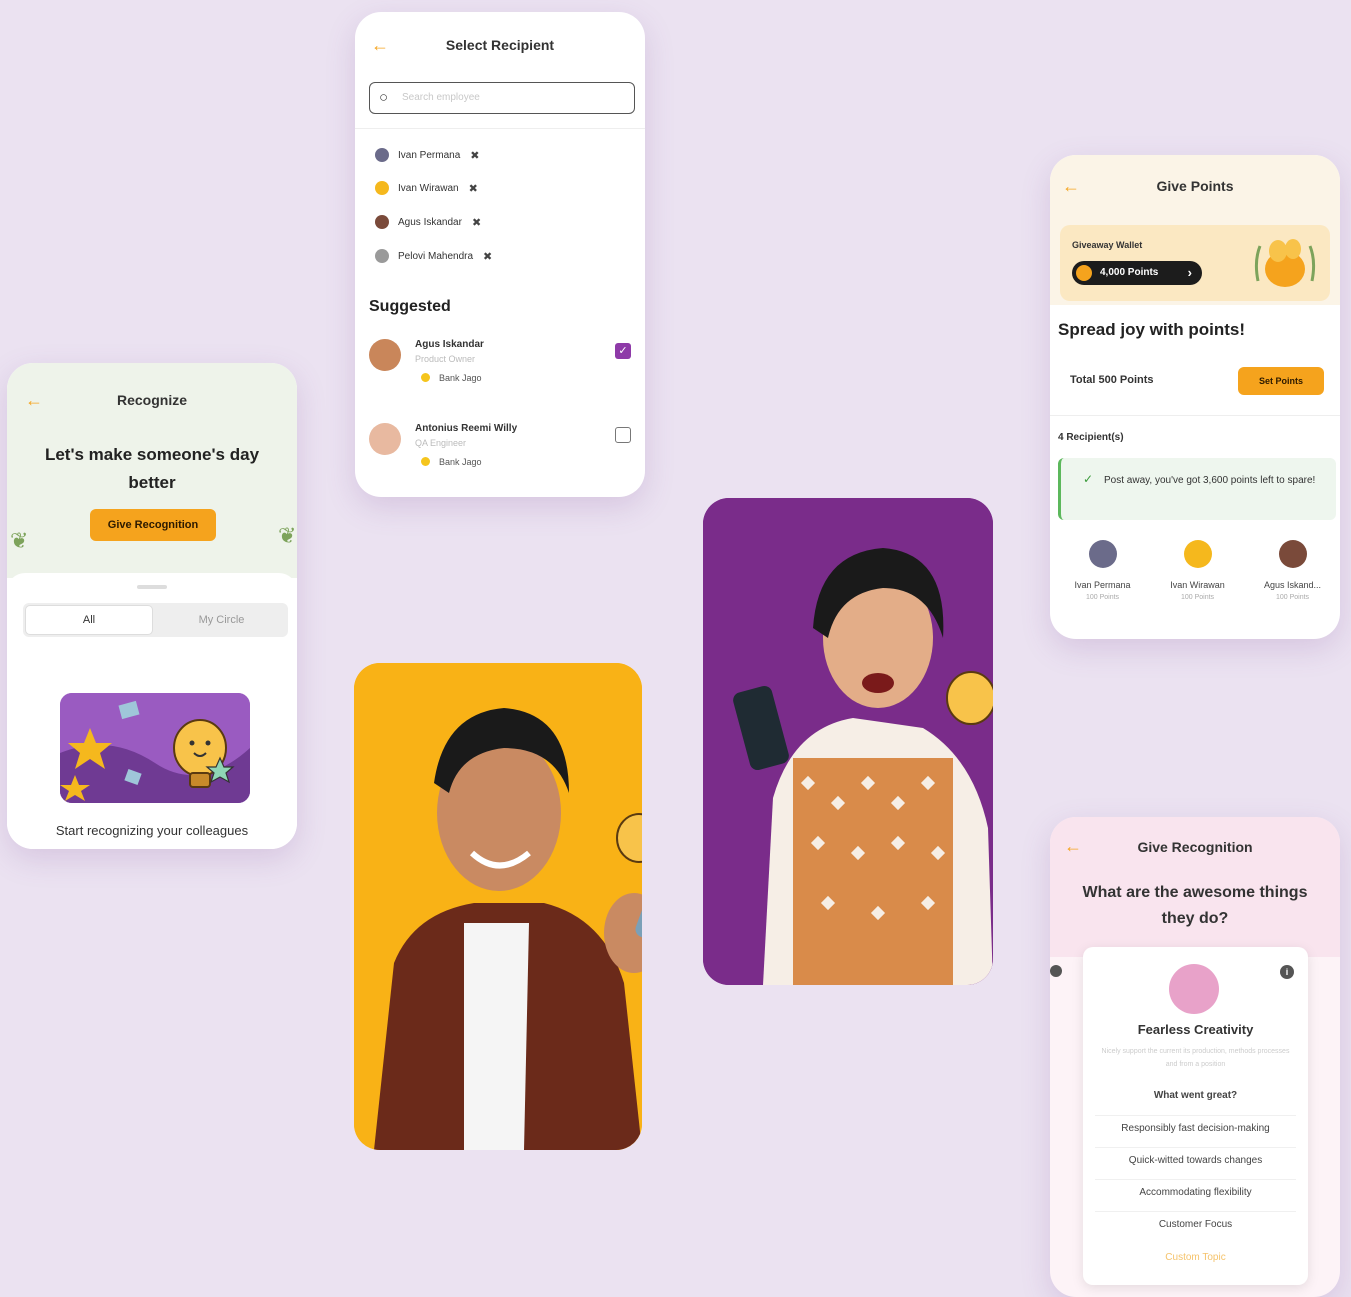 The image size is (1351, 1297). What do you see at coordinates (1195, 1160) in the screenshot?
I see `option-chip: Quick-witted towards changes` at bounding box center [1195, 1160].